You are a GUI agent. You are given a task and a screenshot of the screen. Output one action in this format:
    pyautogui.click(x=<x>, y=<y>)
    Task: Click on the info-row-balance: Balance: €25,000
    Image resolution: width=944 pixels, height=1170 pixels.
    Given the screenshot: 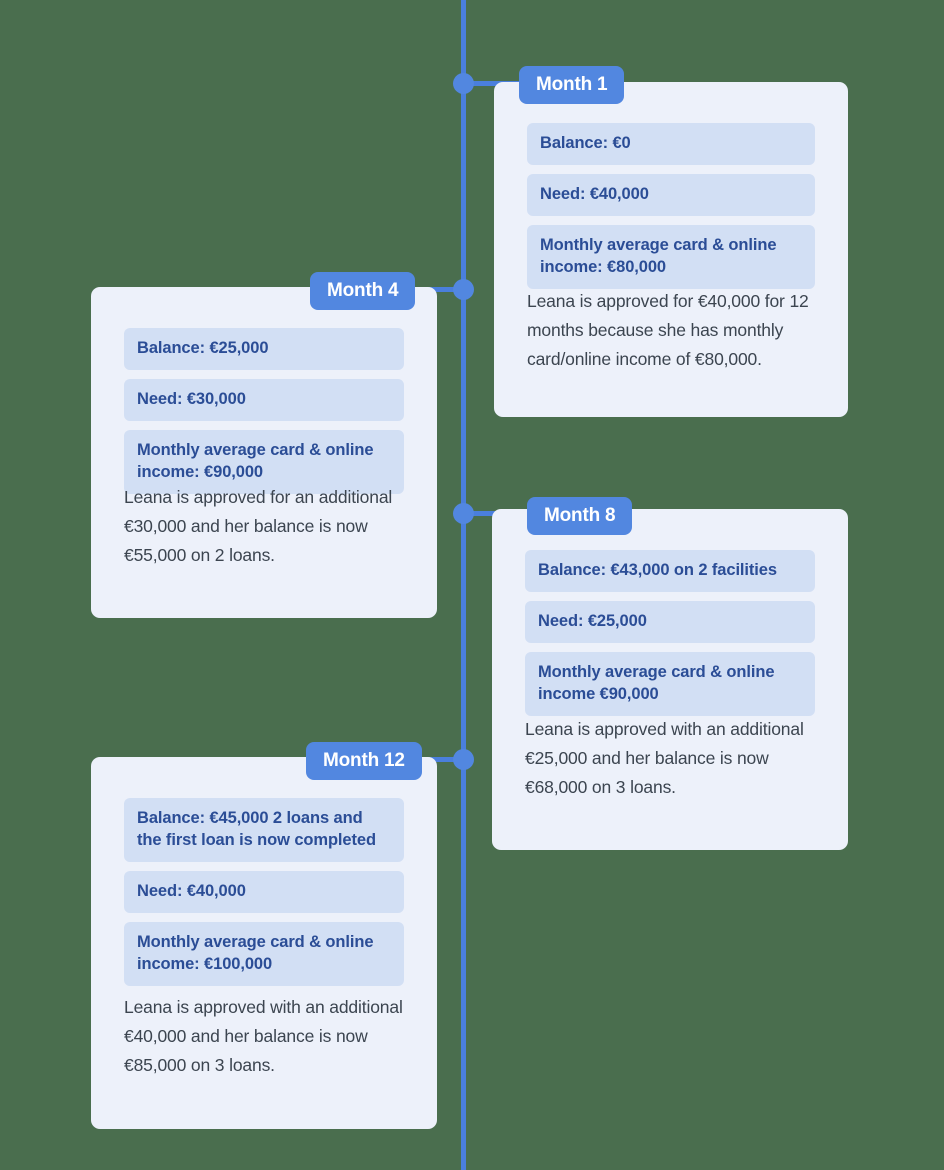 What is the action you would take?
    pyautogui.click(x=264, y=349)
    